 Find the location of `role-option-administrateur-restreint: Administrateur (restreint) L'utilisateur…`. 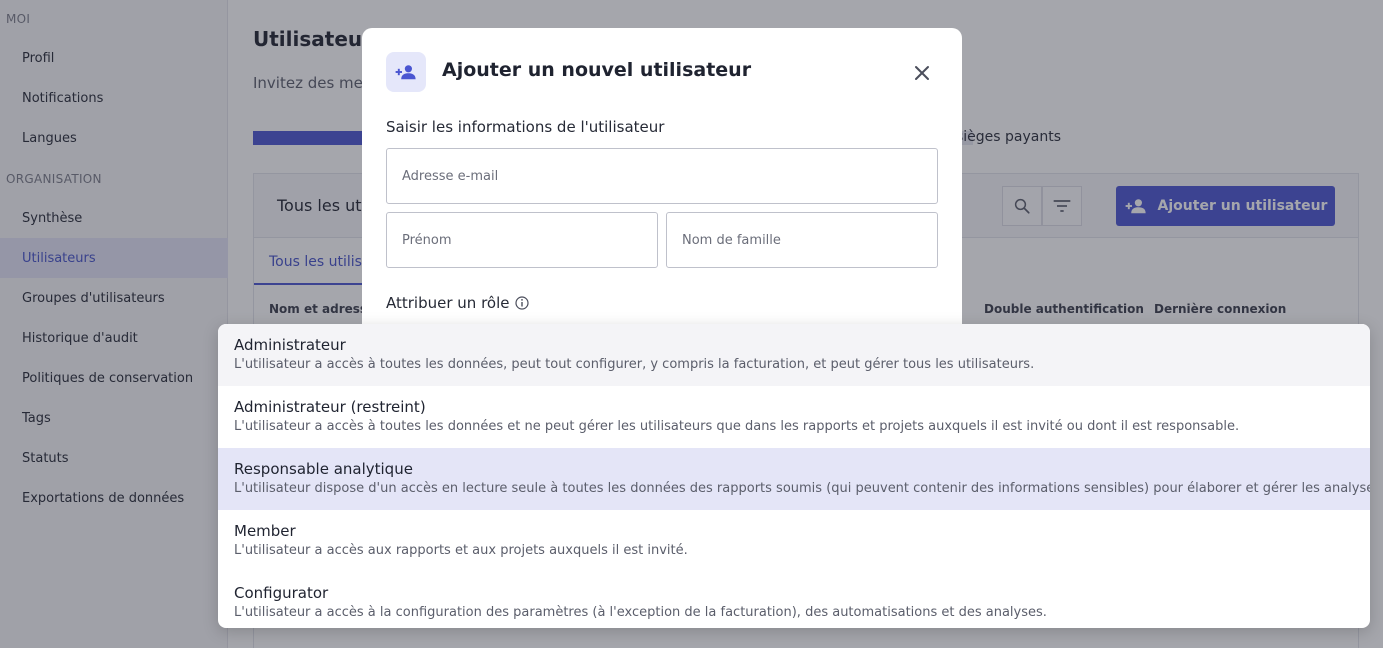

role-option-administrateur-restreint: Administrateur (restreint) L'utilisateur… is located at coordinates (794, 417).